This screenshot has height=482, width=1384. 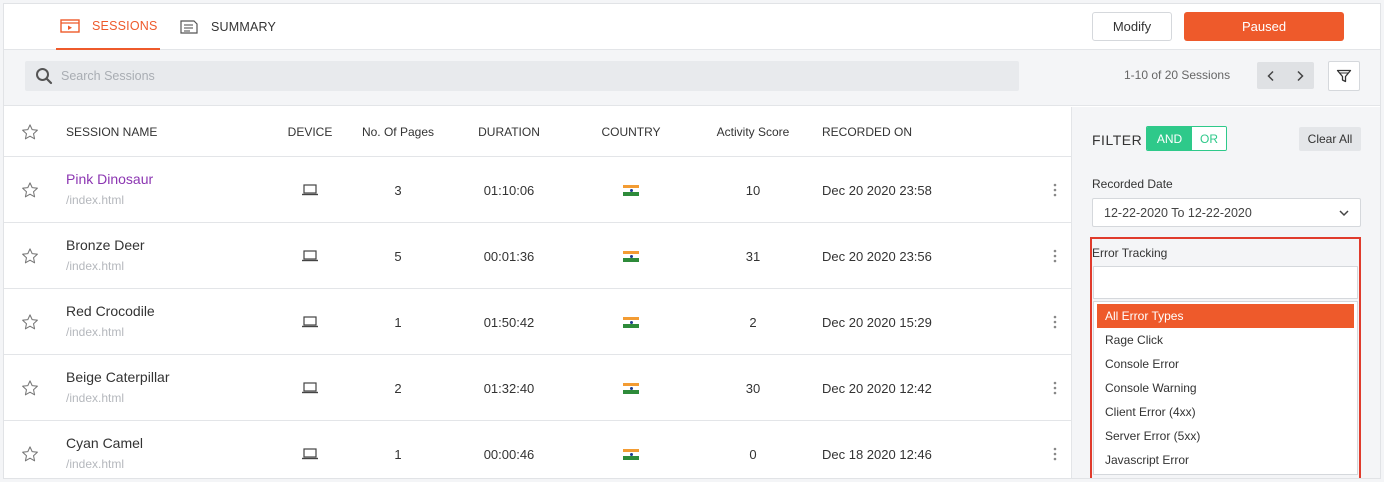 I want to click on header-device: DEVICE, so click(x=310, y=132).